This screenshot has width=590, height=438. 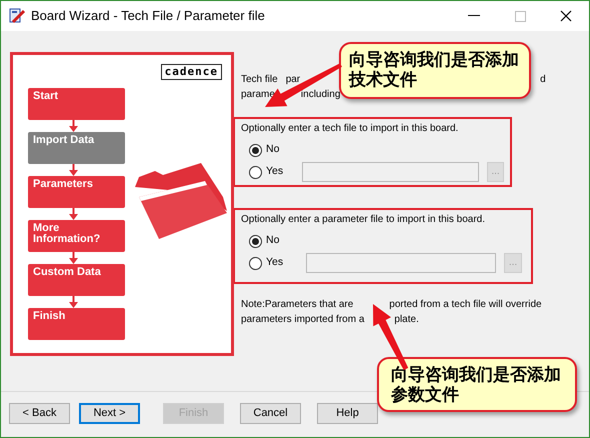 I want to click on wizard-step: Import Data, so click(x=76, y=148).